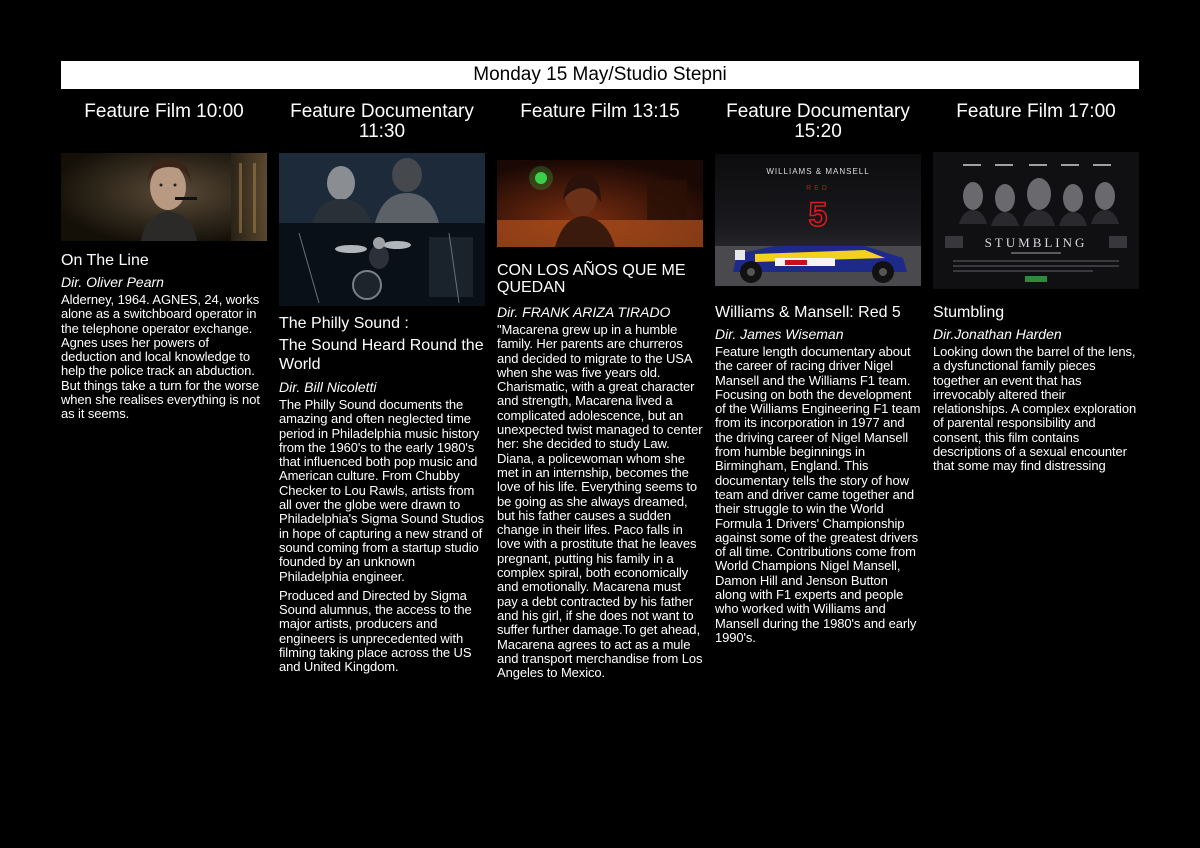 This screenshot has width=1200, height=848. I want to click on film-title: Williams & Mansell: Red 5, so click(808, 312).